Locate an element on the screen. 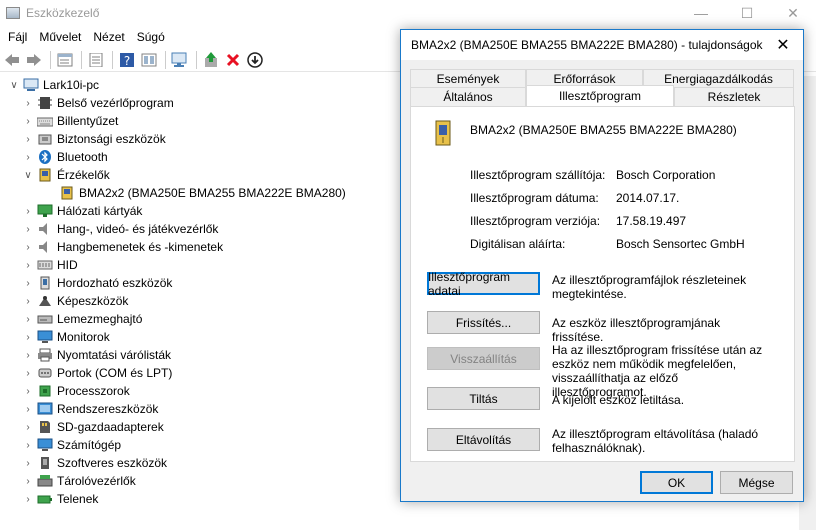  close-icon: ✕ is located at coordinates (793, 13).